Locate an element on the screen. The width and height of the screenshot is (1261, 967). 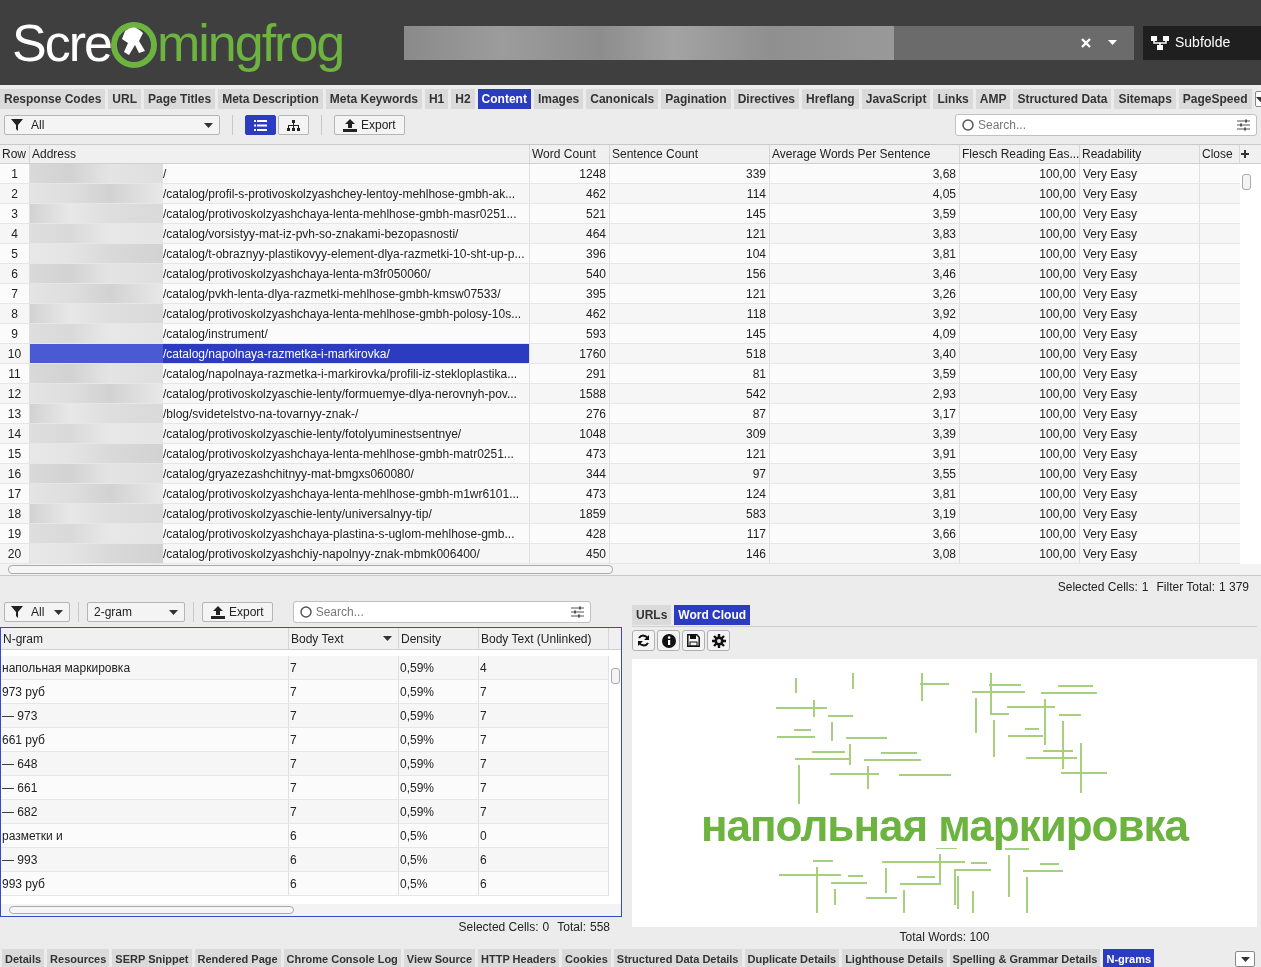
tree-view-button is located at coordinates (293, 125).